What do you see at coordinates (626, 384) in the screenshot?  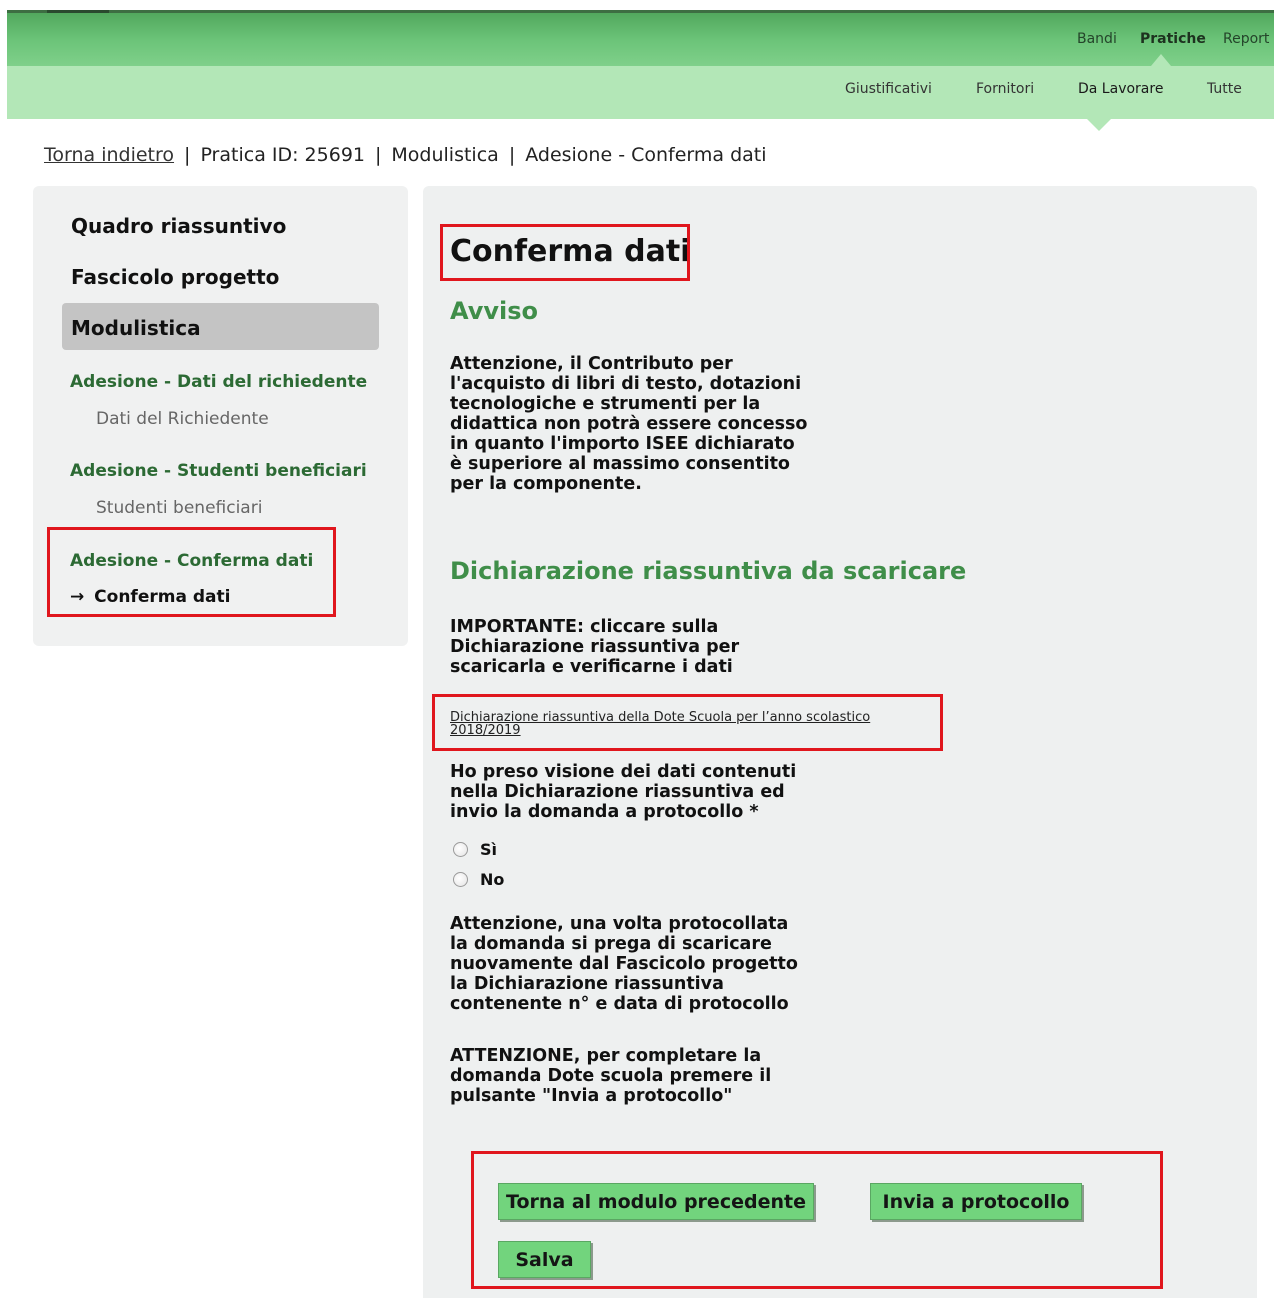 I see `avviso-line: l'acquisto di libri di testo, dotazioni` at bounding box center [626, 384].